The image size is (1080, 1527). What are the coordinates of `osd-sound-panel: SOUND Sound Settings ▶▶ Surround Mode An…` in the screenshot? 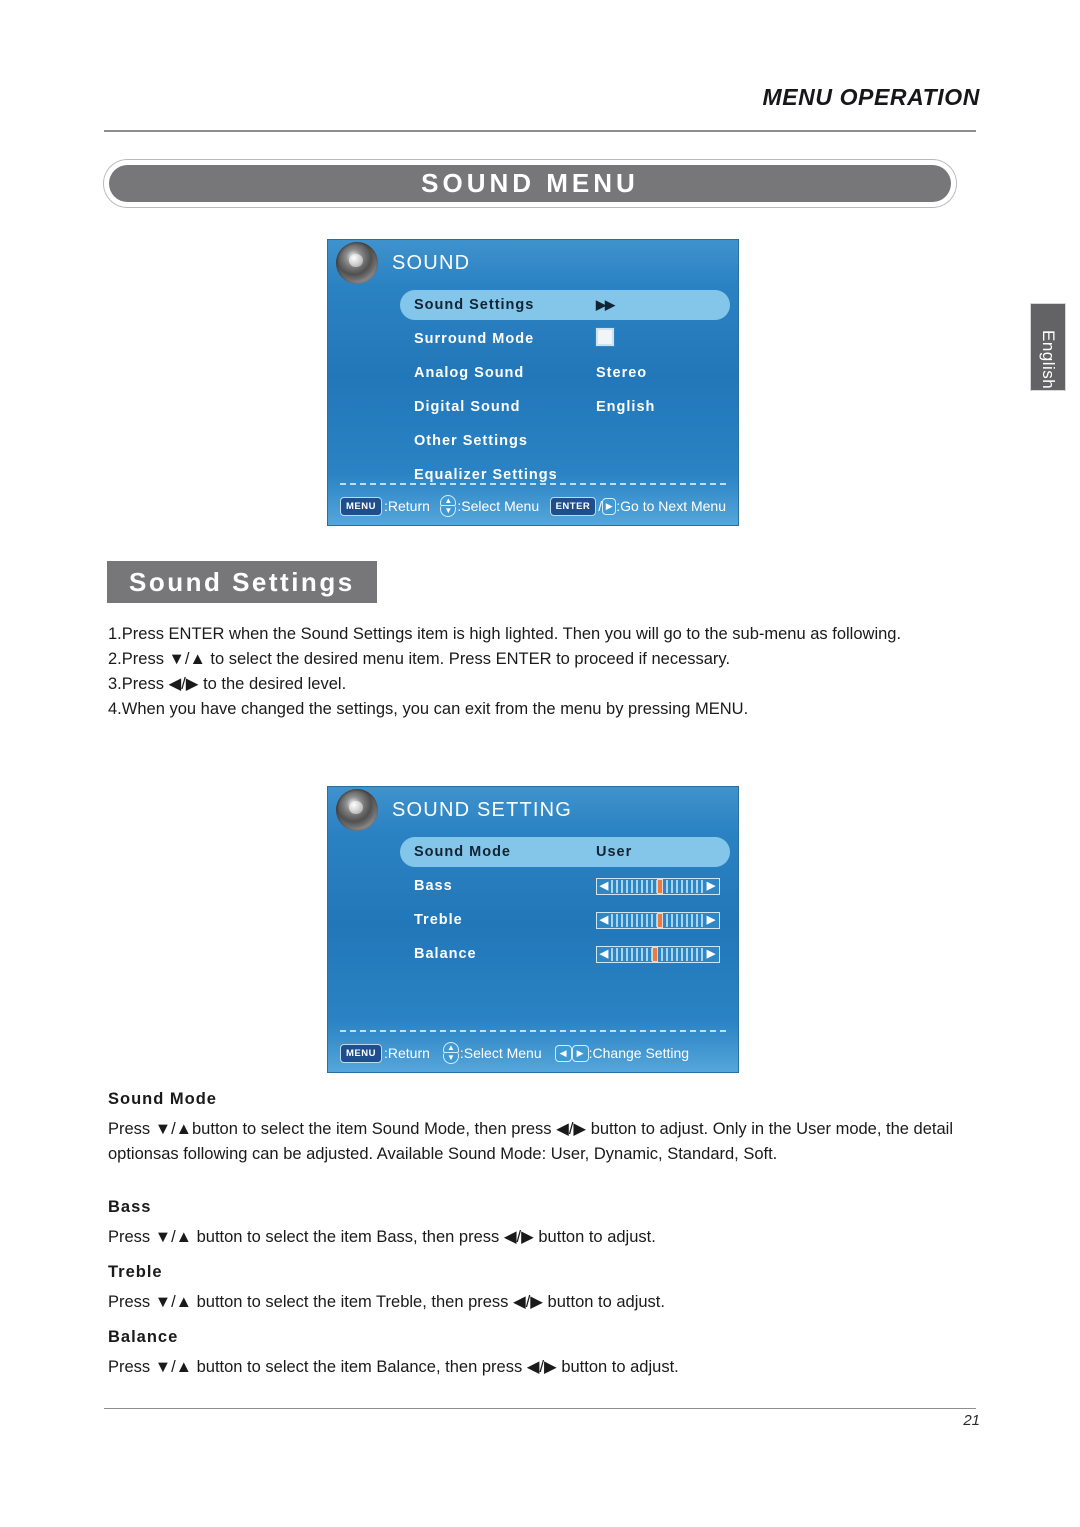 It's located at (533, 382).